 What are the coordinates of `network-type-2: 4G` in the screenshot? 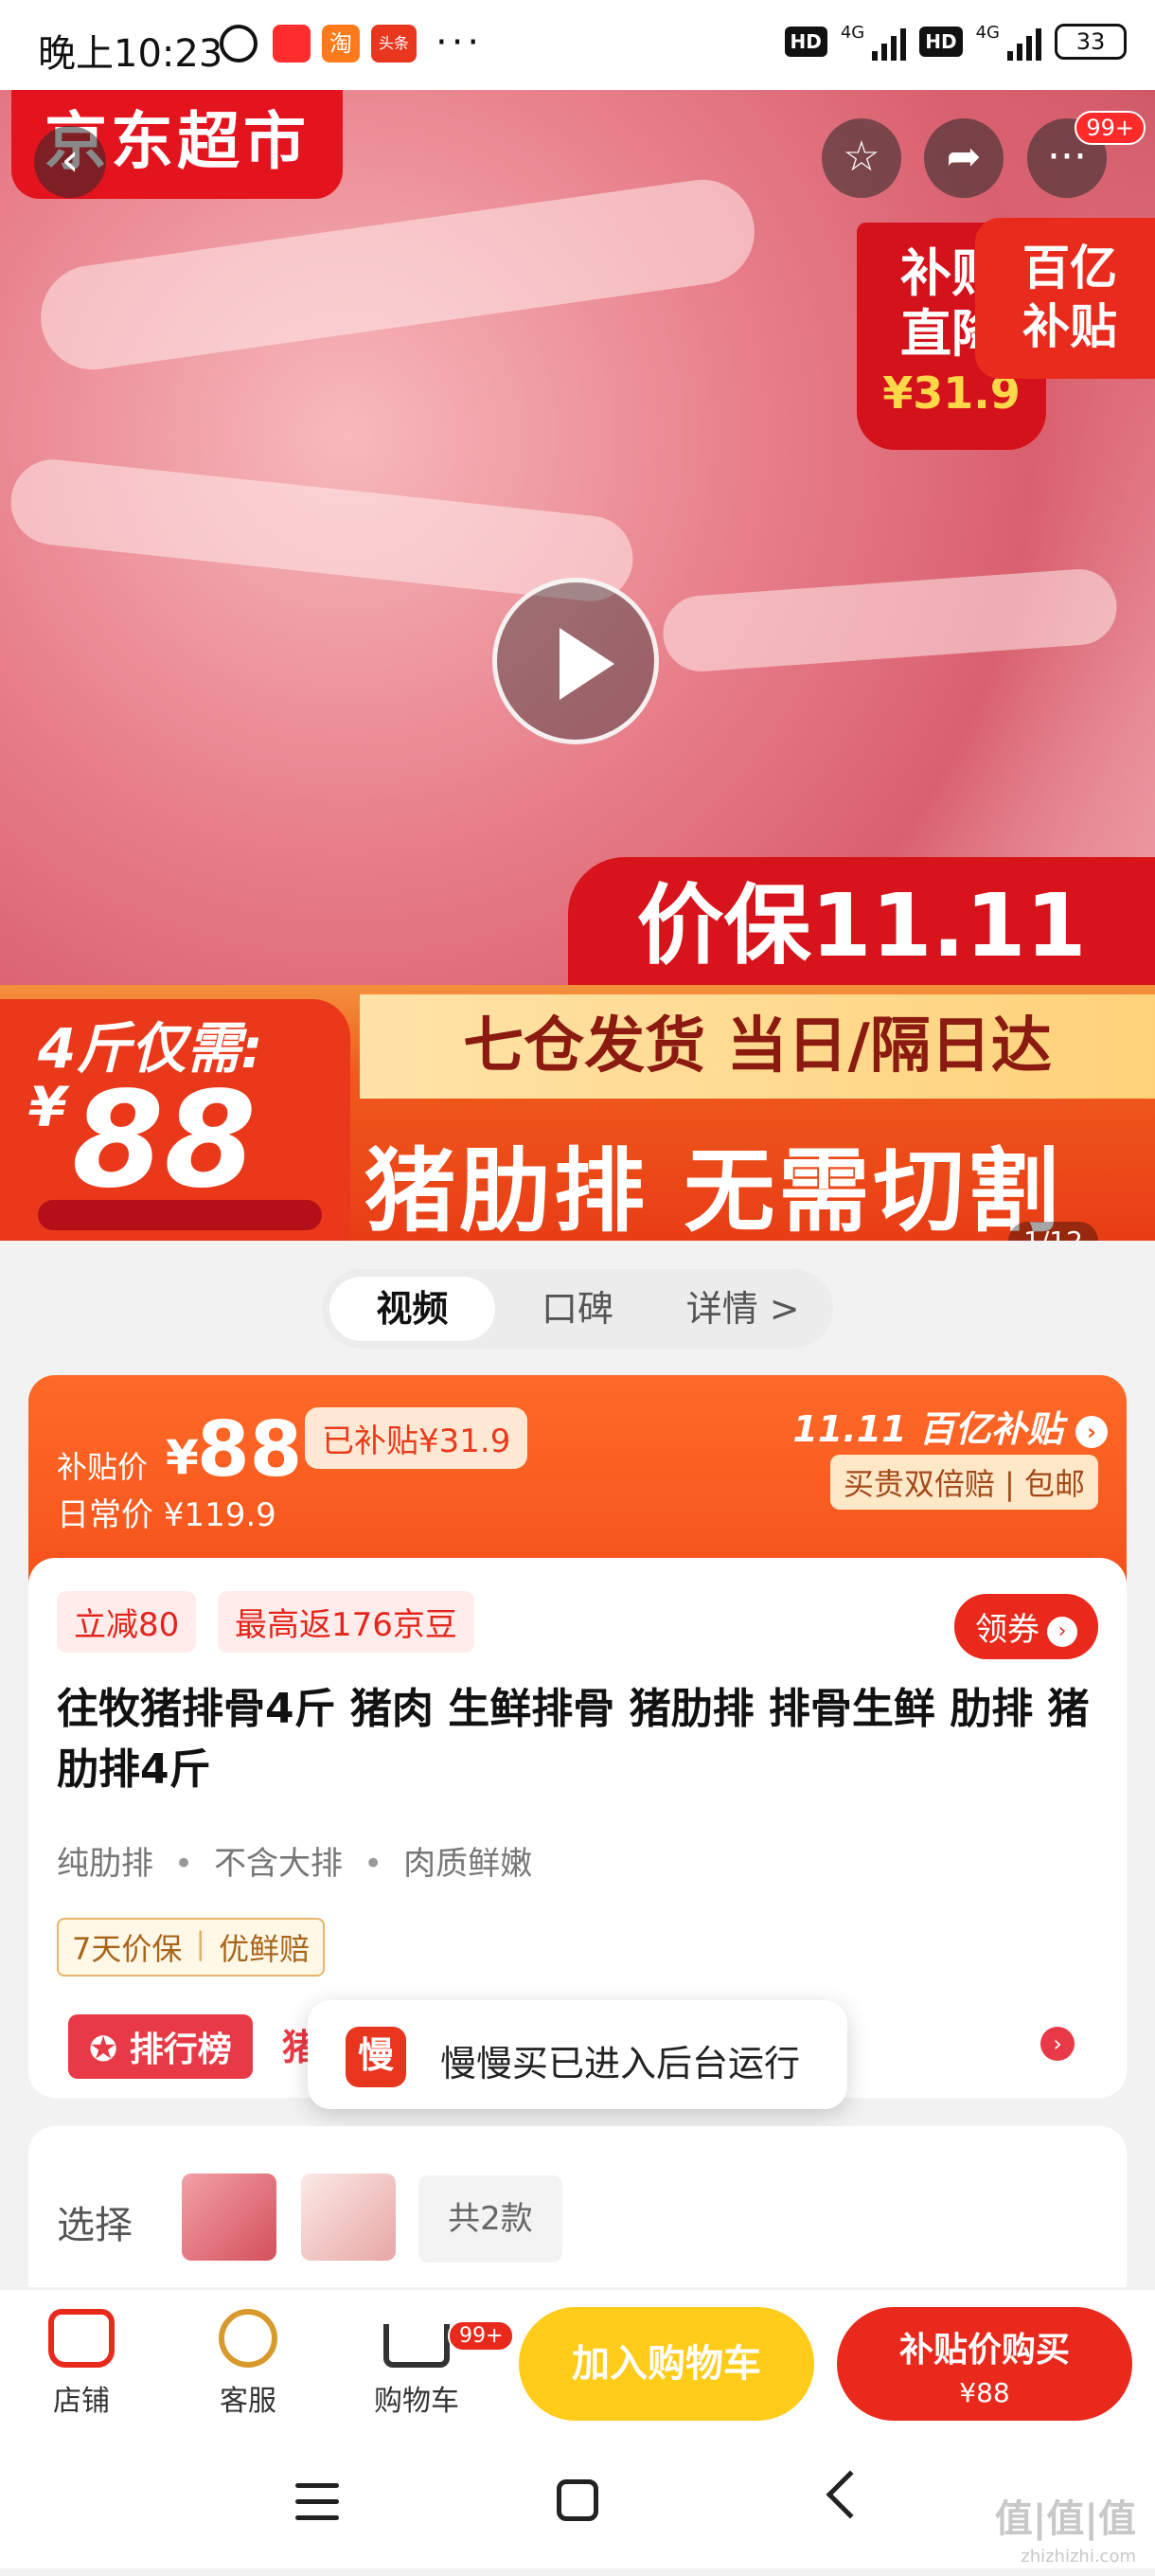 It's located at (987, 33).